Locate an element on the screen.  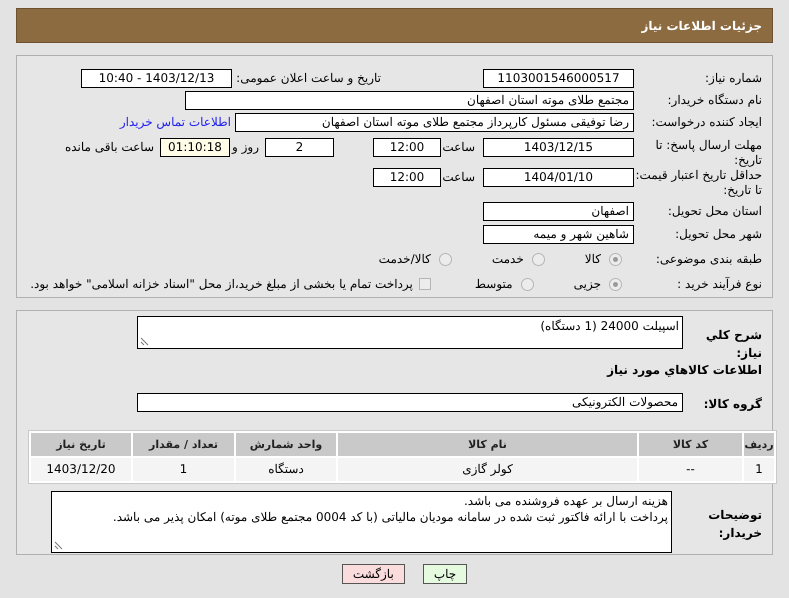
province-field: اصفهان is located at coordinates (558, 211).